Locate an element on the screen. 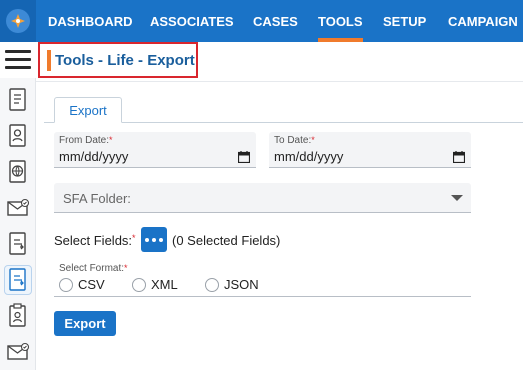  chevron-down-icon is located at coordinates (457, 198).